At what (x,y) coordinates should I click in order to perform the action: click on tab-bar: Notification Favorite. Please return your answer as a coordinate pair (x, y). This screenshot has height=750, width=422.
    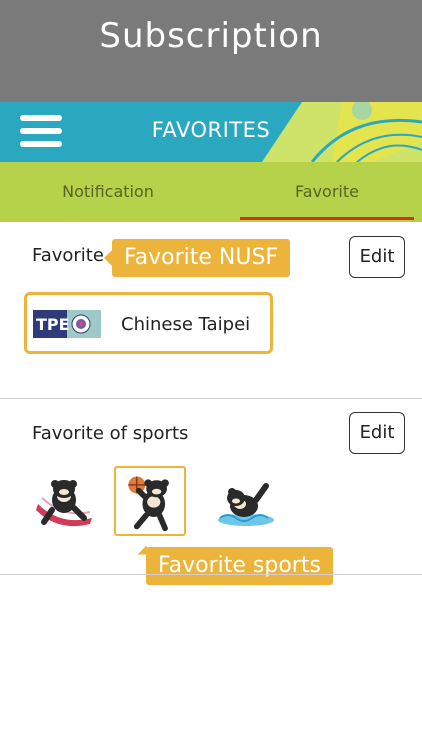
    Looking at the image, I should click on (211, 192).